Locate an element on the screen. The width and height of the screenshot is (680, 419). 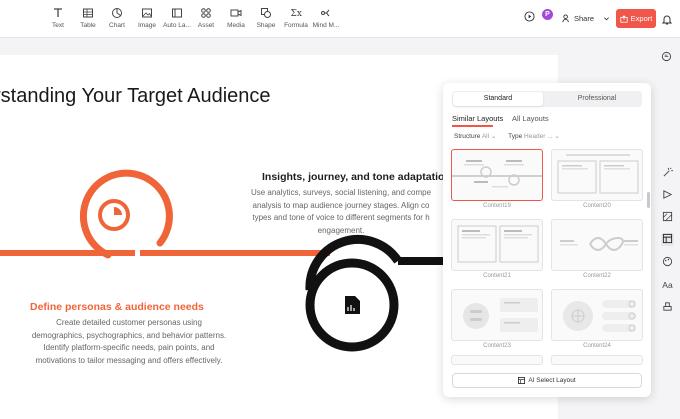
magic-wand-icon is located at coordinates (668, 172).